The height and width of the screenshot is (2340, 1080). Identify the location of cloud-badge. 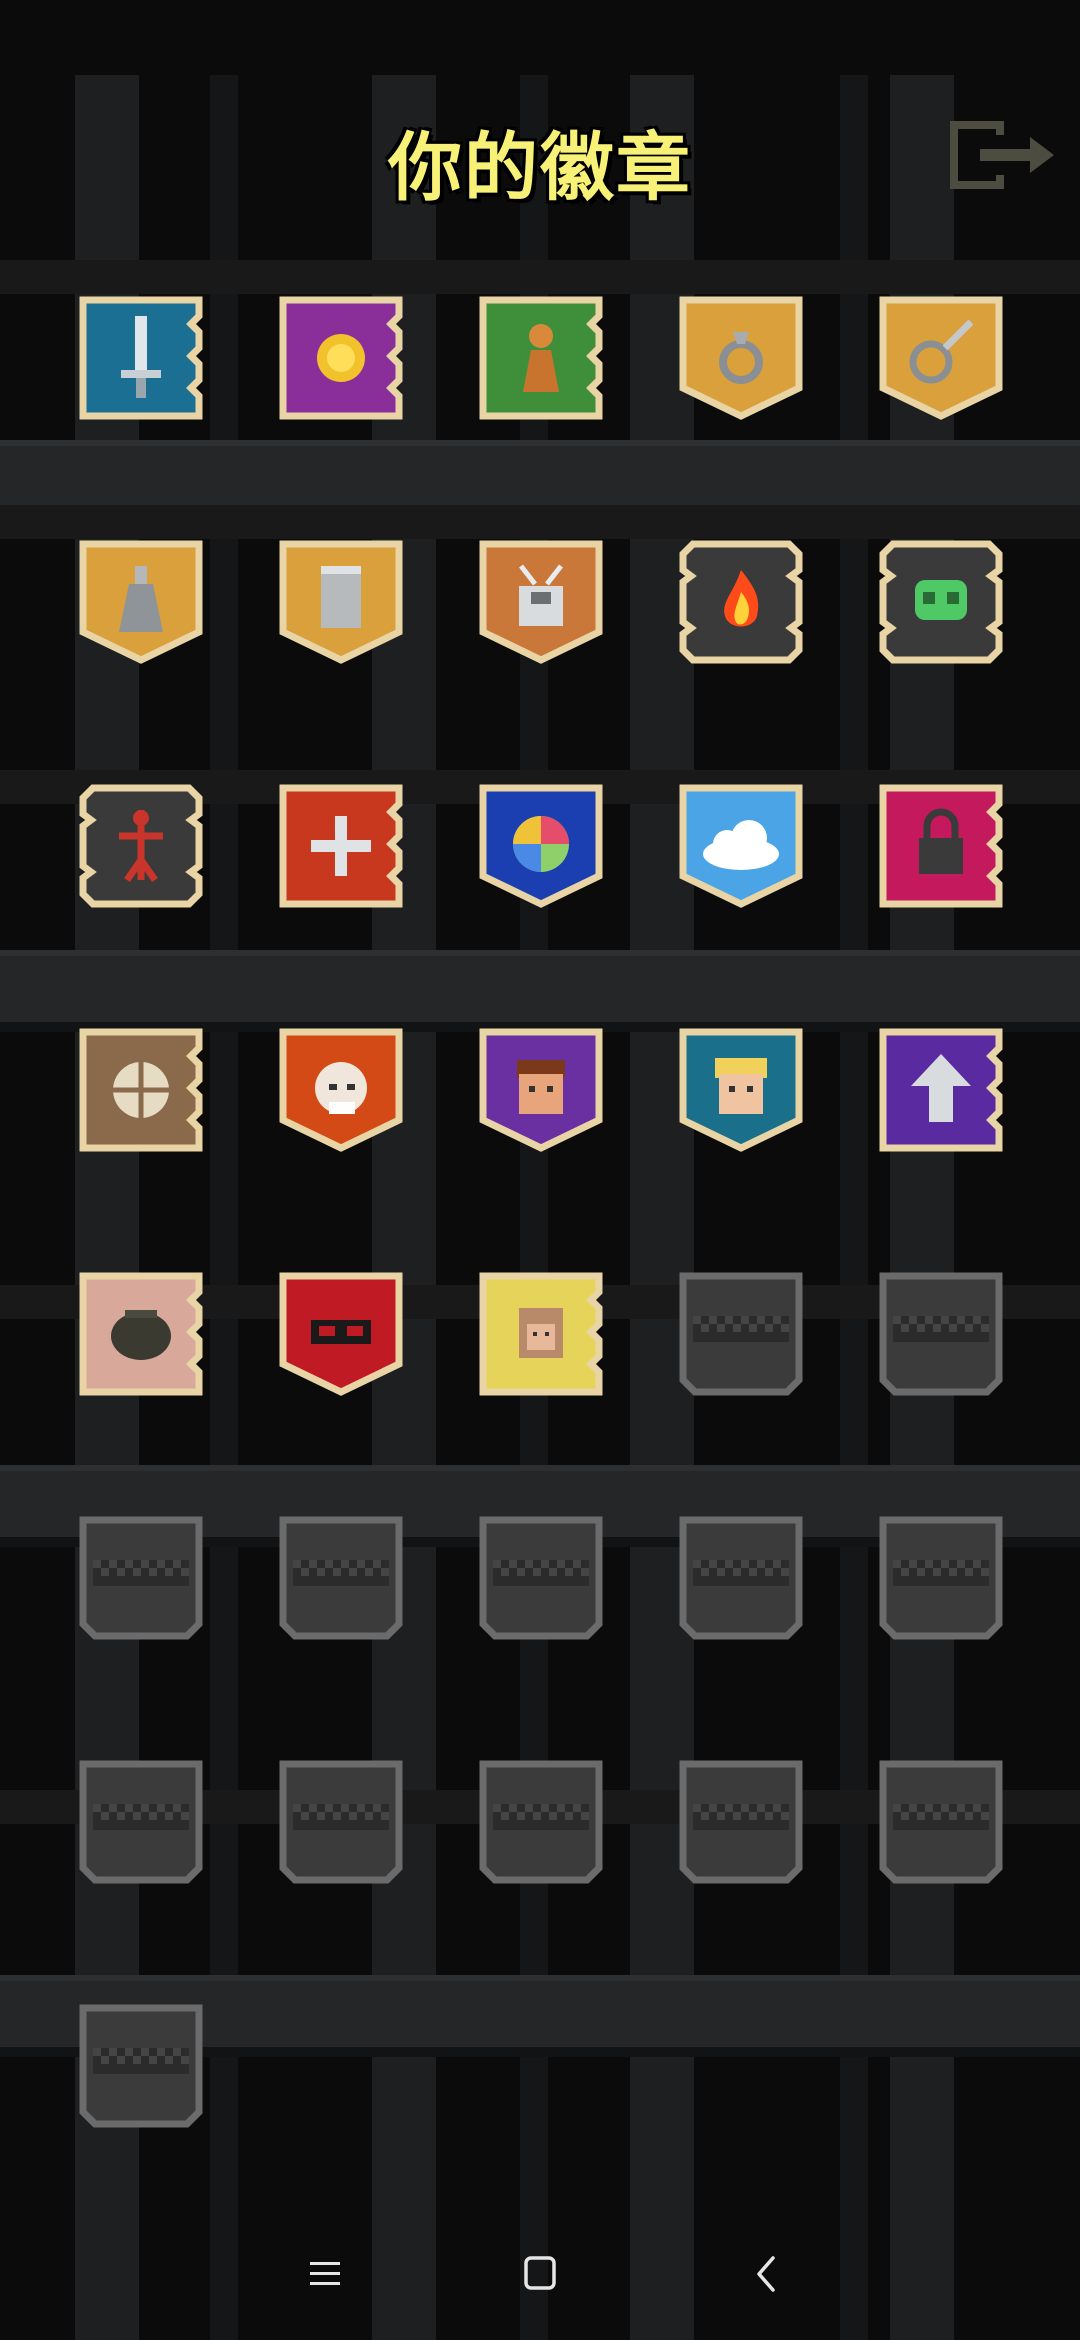
(741, 846).